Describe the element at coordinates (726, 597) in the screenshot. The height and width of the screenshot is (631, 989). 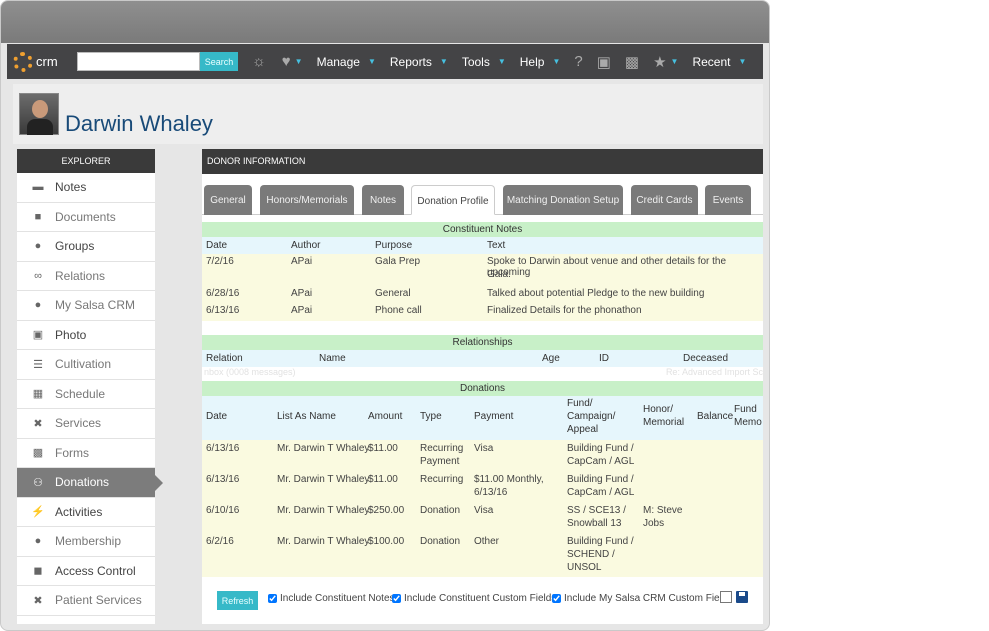
I see `columns-icon` at that location.